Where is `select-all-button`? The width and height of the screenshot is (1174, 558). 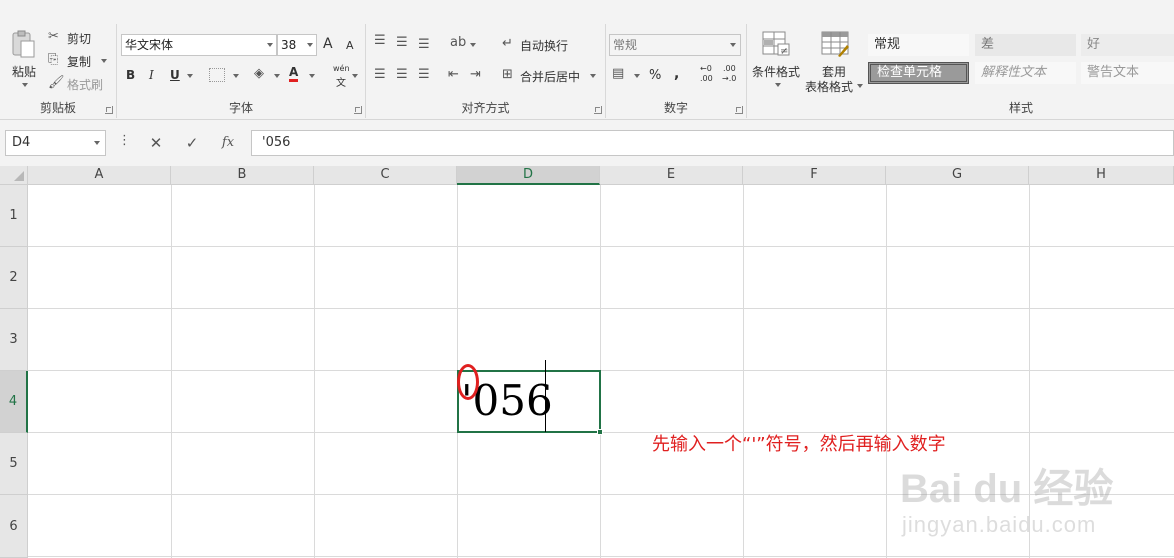 select-all-button is located at coordinates (14, 175).